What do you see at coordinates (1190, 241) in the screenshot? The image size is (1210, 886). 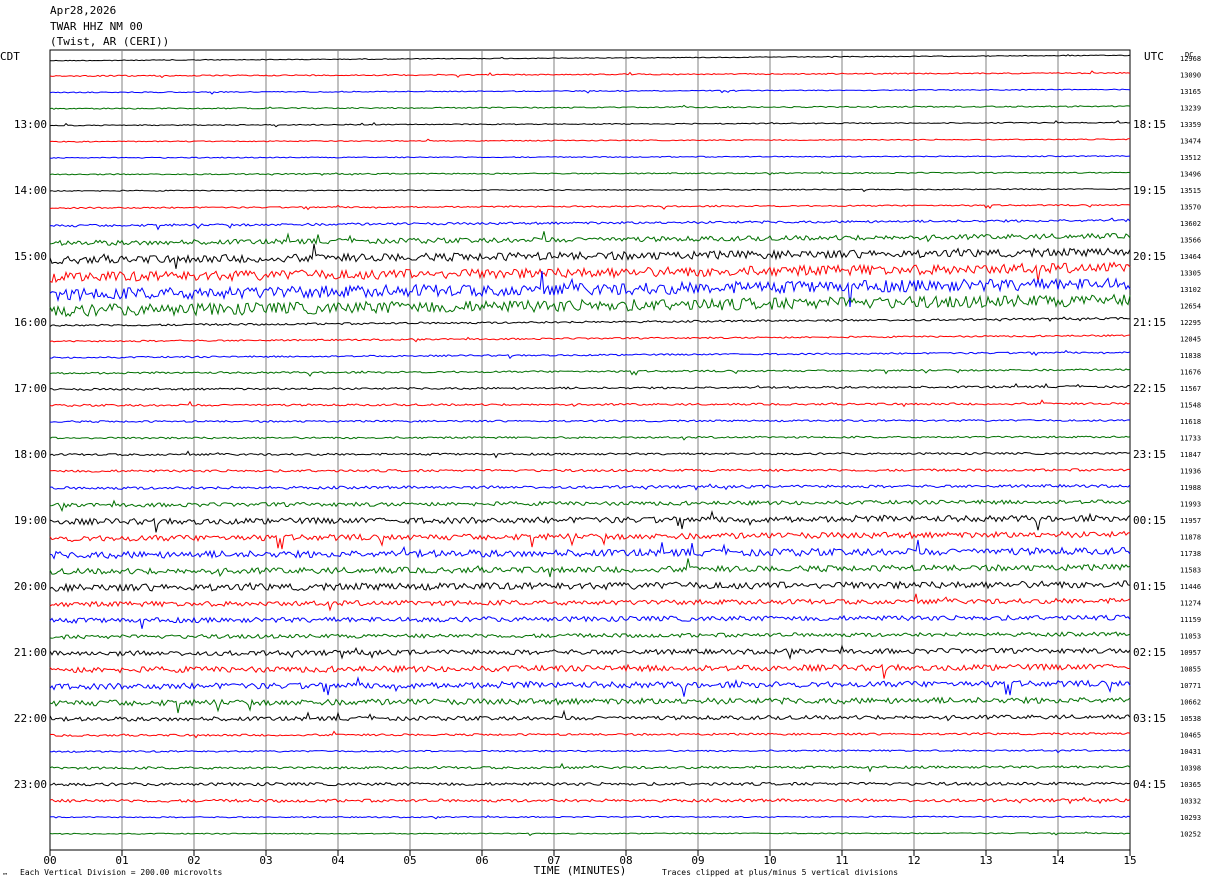 I see `dc-offset-label: 13566` at bounding box center [1190, 241].